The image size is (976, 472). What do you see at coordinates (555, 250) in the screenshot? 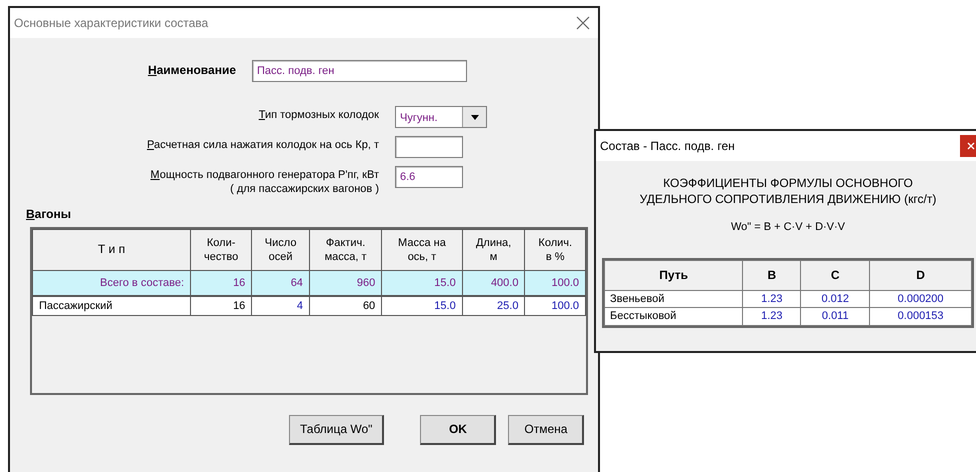
I see `column-header: Колич. в %` at bounding box center [555, 250].